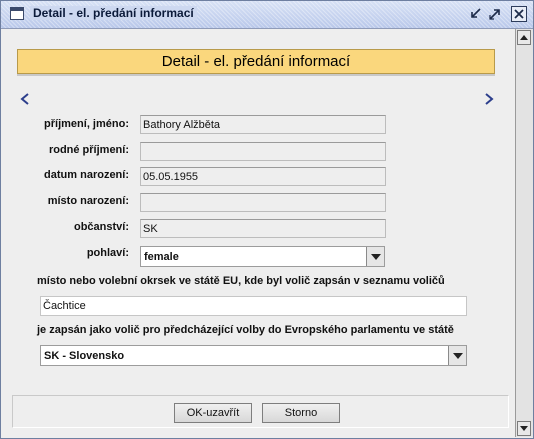  What do you see at coordinates (253, 355) in the screenshot?
I see `previous-state-select: SK - Slovensko` at bounding box center [253, 355].